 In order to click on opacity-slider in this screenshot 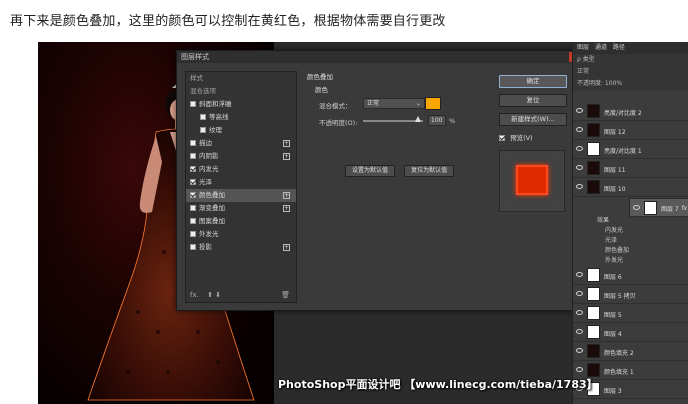, I will do `click(393, 121)`.